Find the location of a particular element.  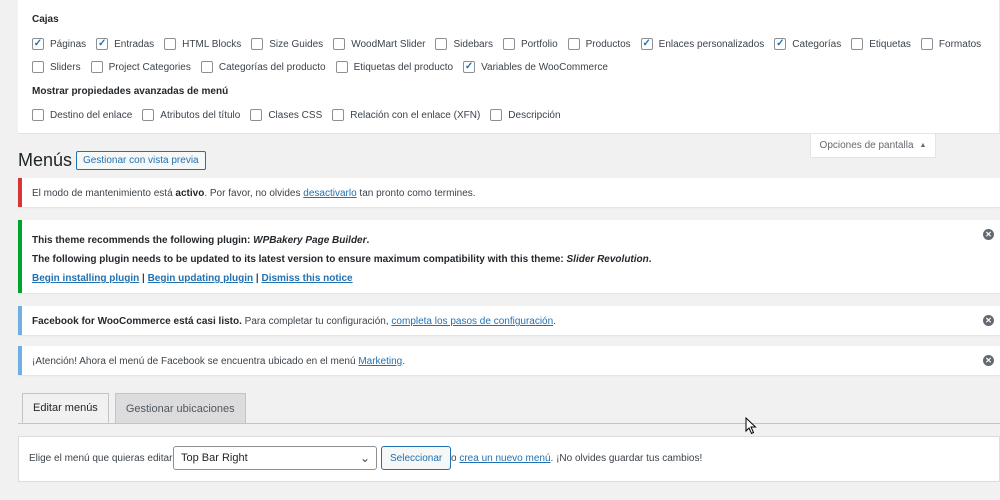

checkbox-option: Atributos del título is located at coordinates (191, 115).